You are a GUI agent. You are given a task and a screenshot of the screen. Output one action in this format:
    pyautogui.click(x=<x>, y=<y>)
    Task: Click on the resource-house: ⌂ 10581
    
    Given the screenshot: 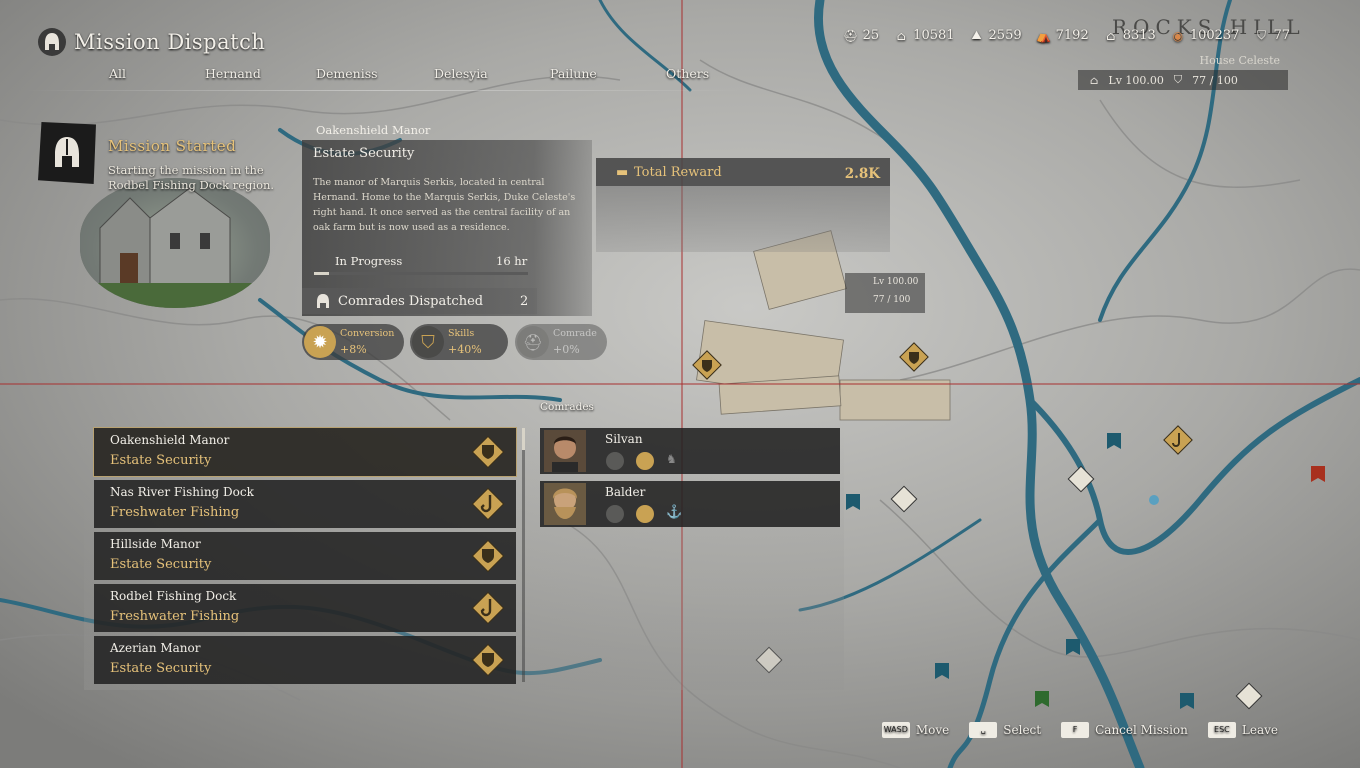 What is the action you would take?
    pyautogui.click(x=924, y=35)
    